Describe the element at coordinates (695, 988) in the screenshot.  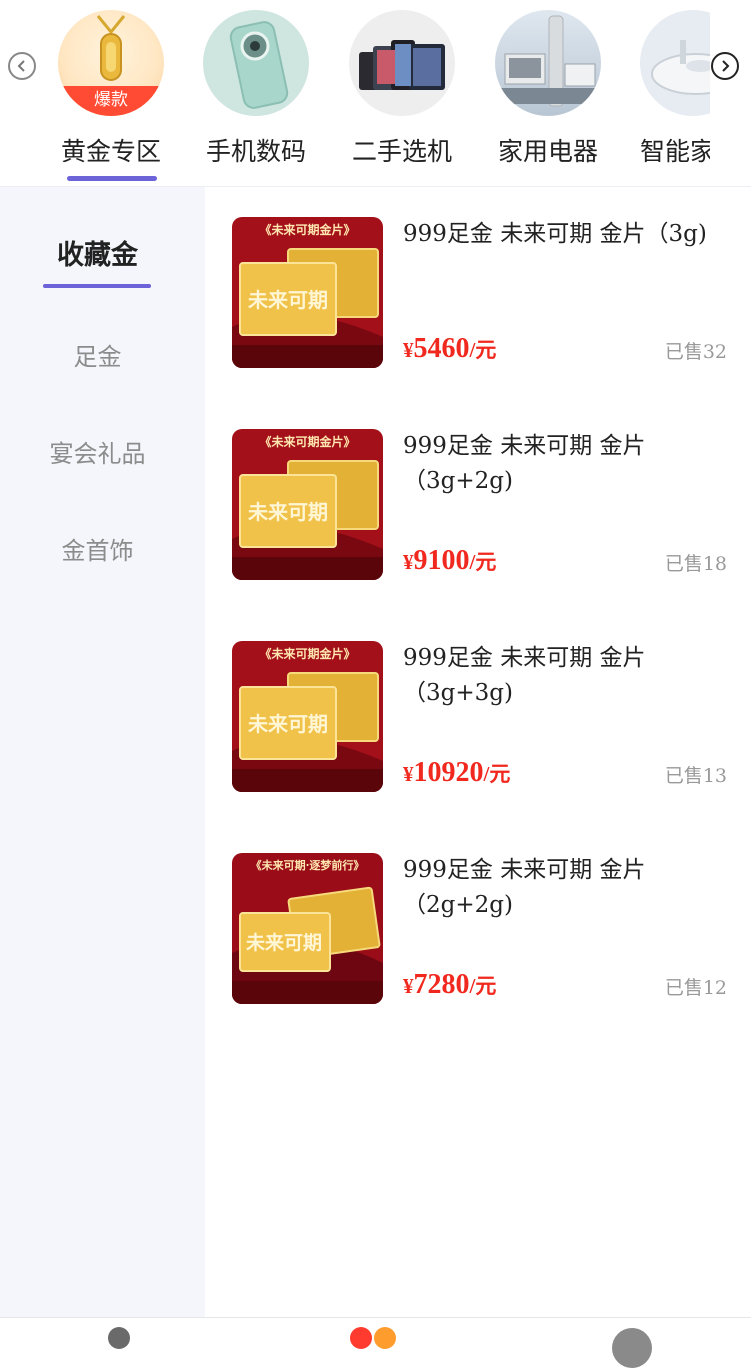
I see `sold-count: 已售12` at that location.